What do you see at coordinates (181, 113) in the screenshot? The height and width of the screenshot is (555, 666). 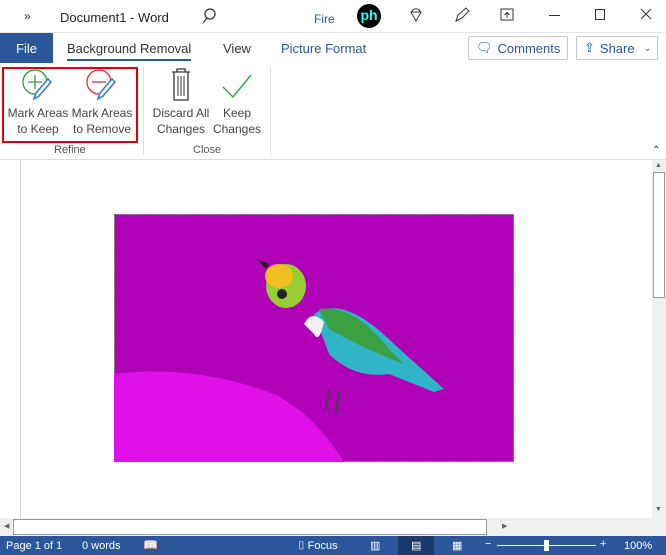 I see `label: Discard All` at bounding box center [181, 113].